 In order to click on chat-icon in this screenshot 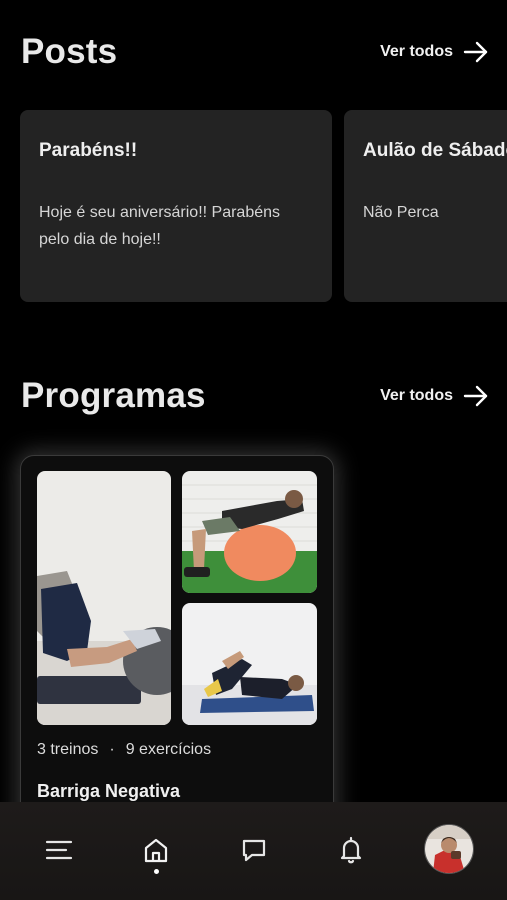, I will do `click(254, 850)`.